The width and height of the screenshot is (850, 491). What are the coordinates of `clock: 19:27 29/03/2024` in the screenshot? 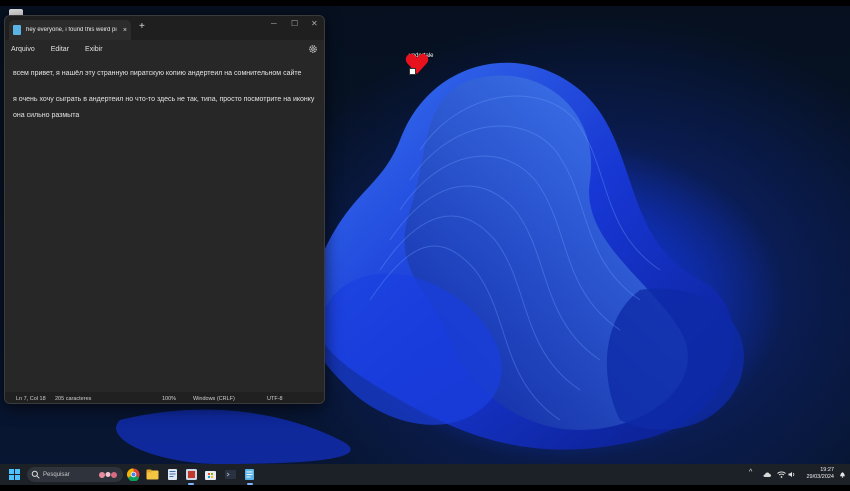 It's located at (815, 474).